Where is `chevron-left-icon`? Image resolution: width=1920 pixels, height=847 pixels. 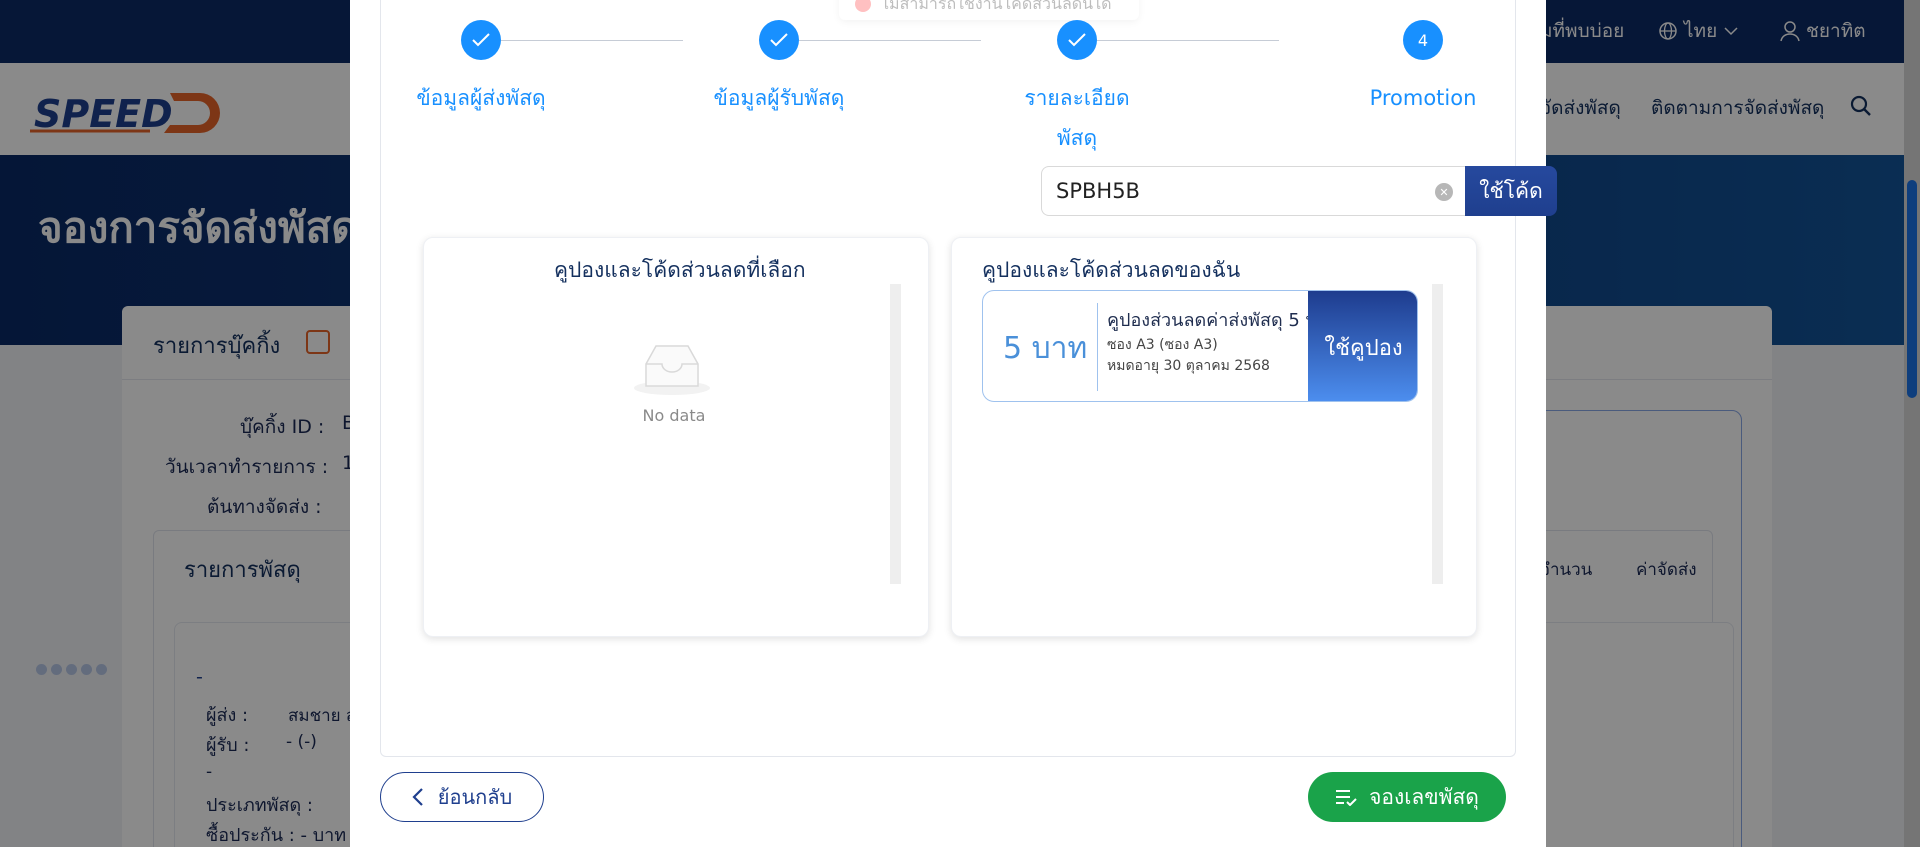
chevron-left-icon is located at coordinates (417, 797).